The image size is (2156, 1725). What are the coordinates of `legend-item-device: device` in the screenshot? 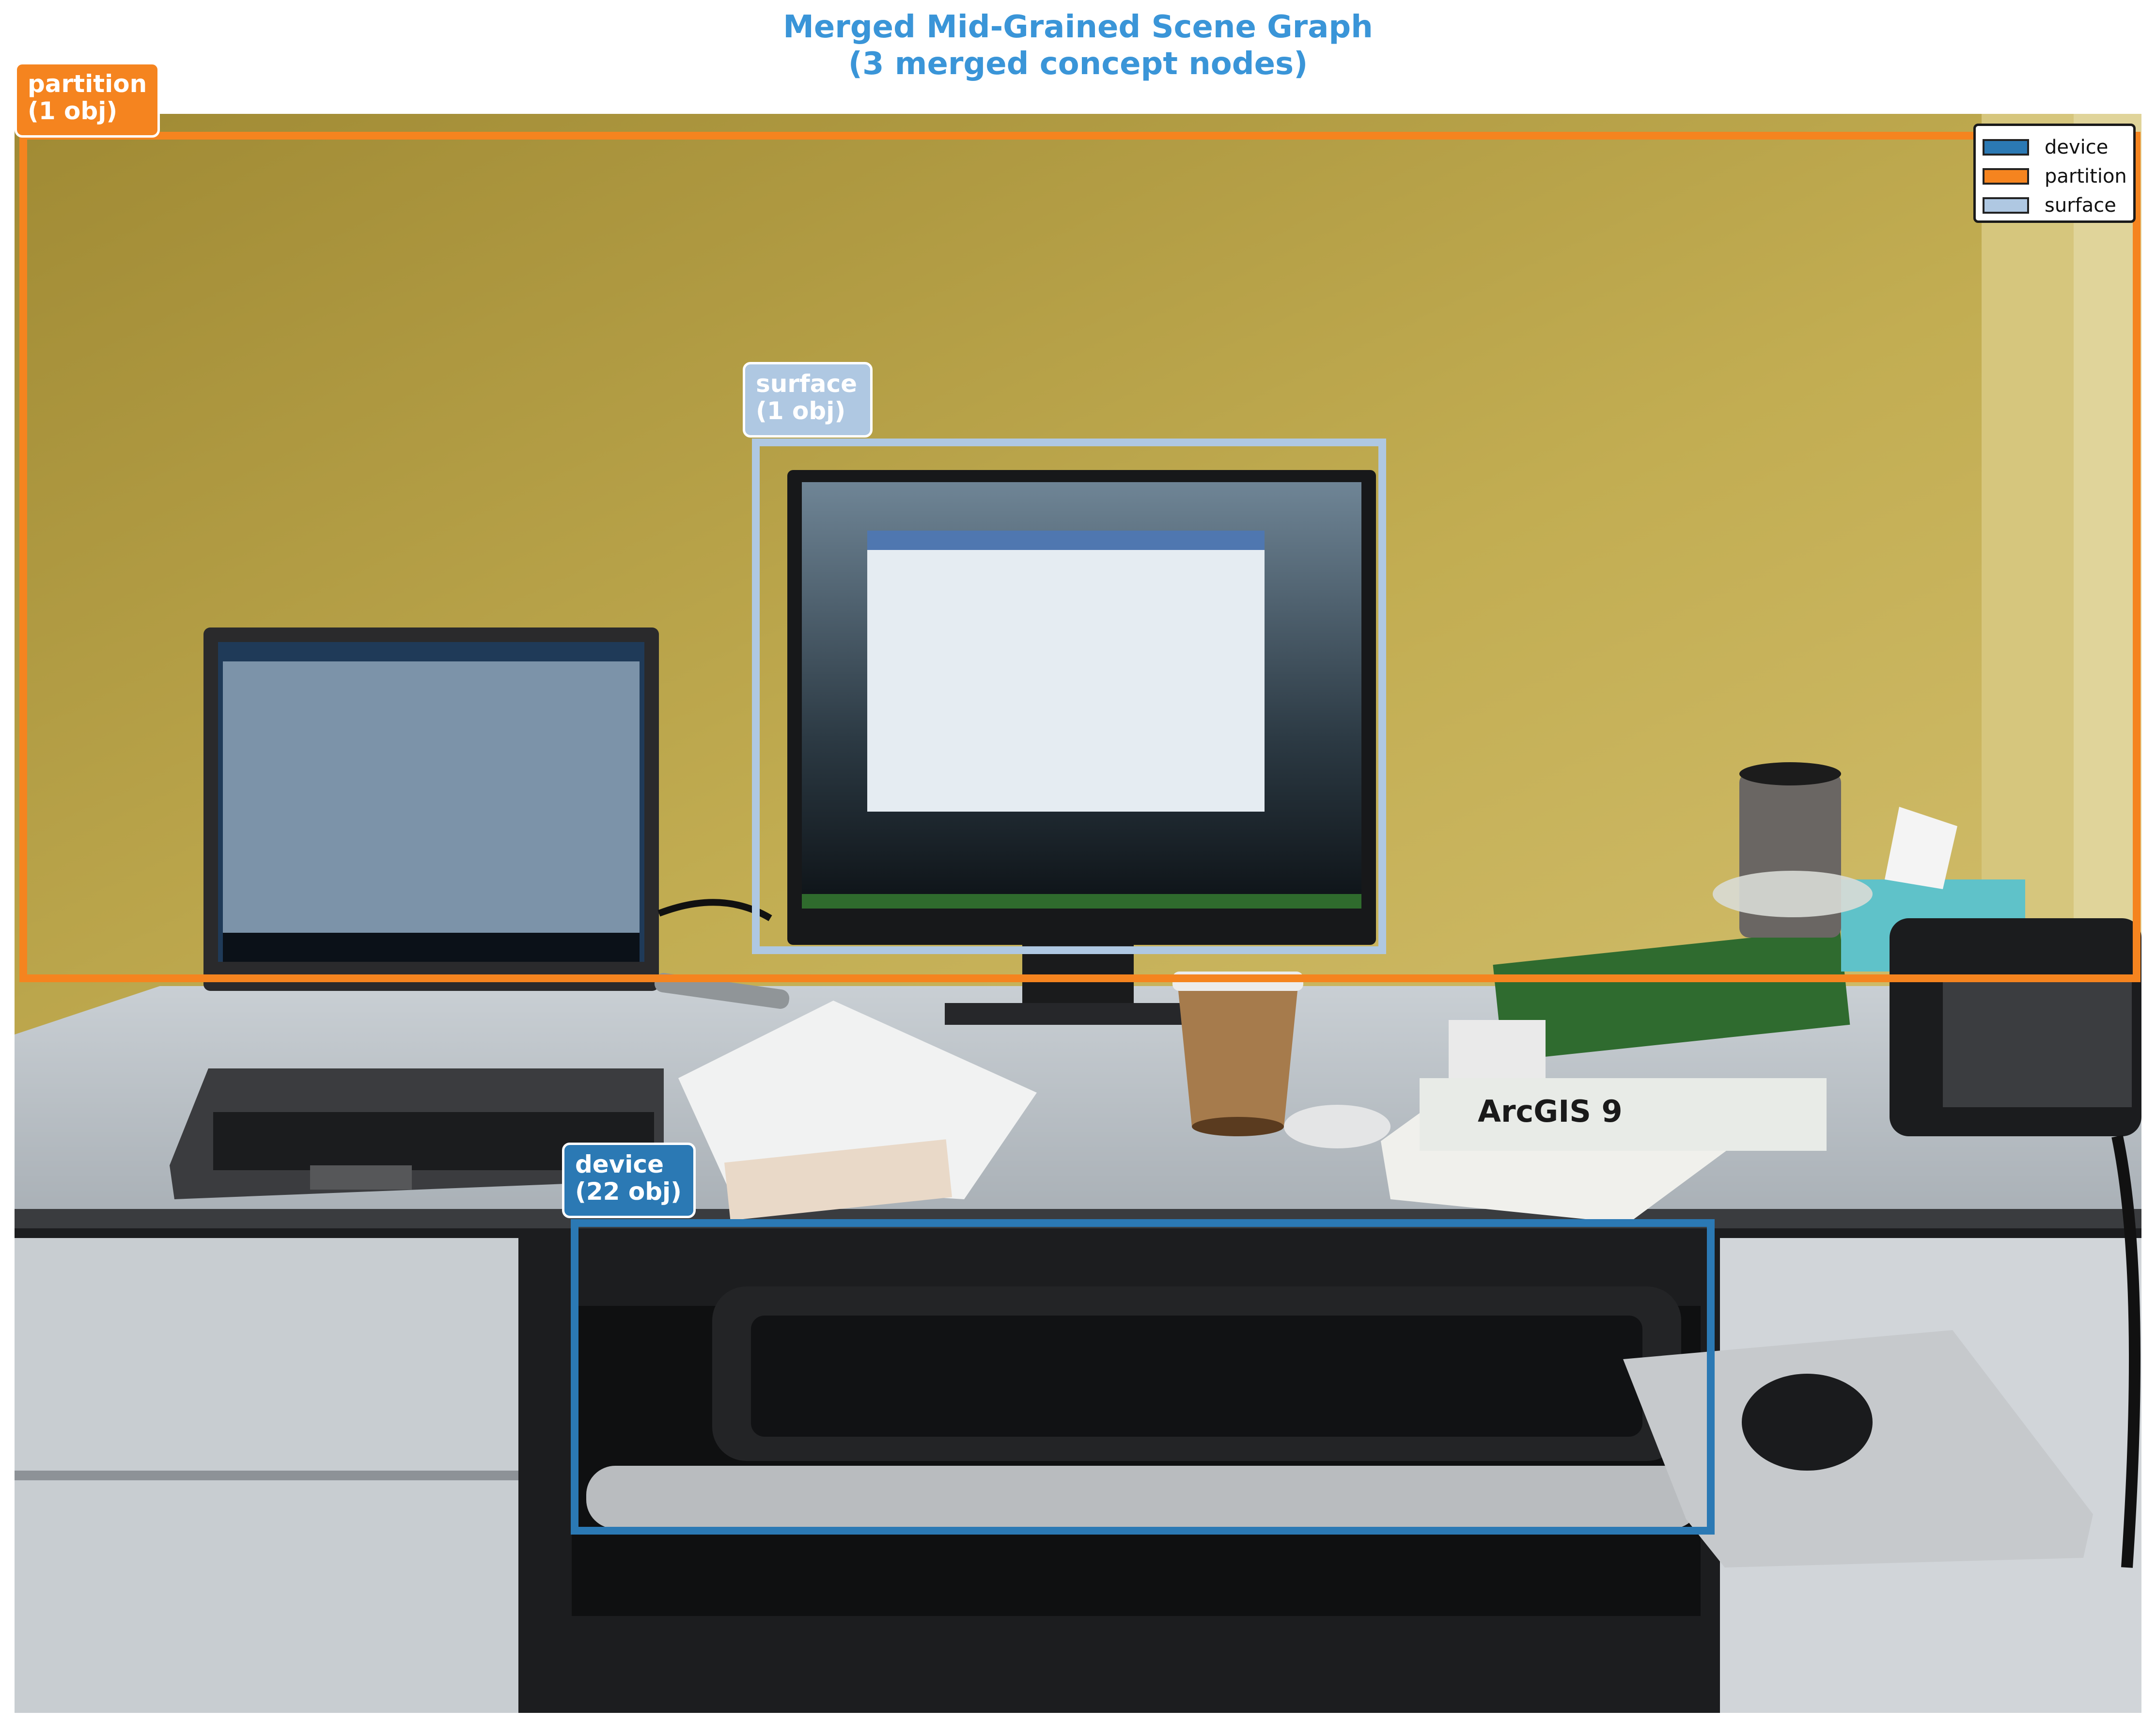 It's located at (2058, 147).